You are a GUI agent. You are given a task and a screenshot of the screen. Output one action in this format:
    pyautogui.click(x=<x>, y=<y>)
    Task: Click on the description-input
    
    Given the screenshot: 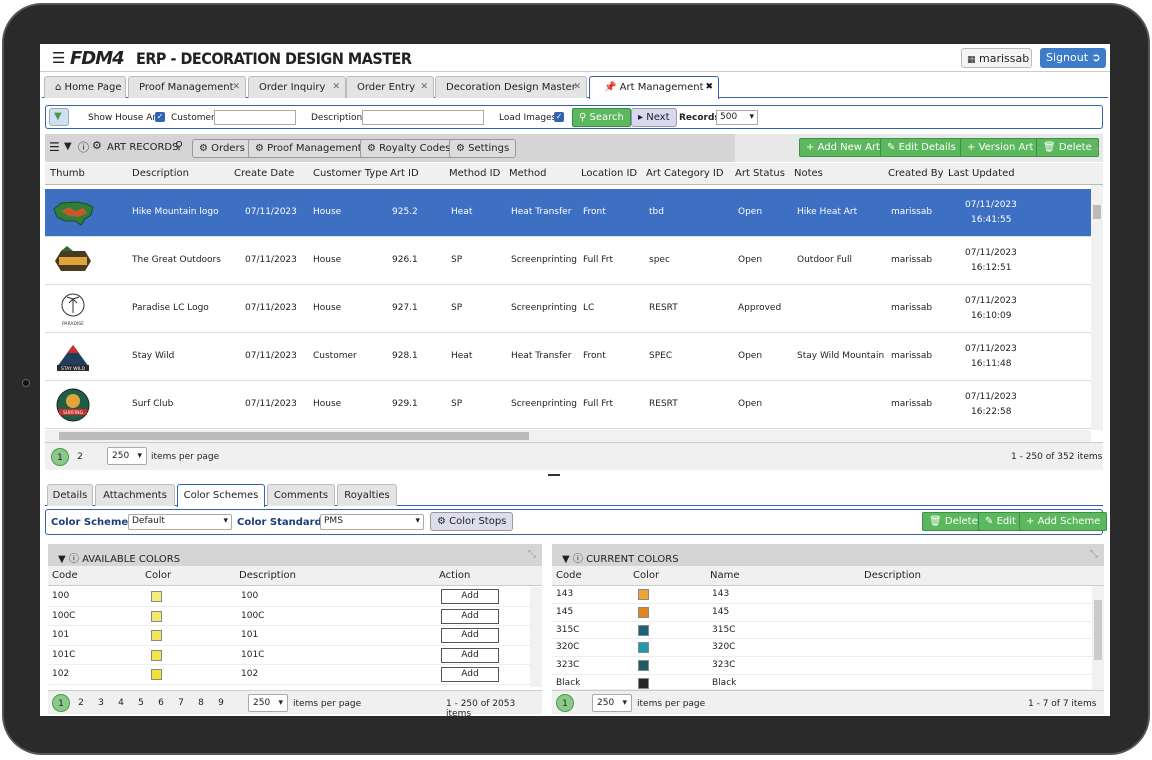 What is the action you would take?
    pyautogui.click(x=423, y=117)
    